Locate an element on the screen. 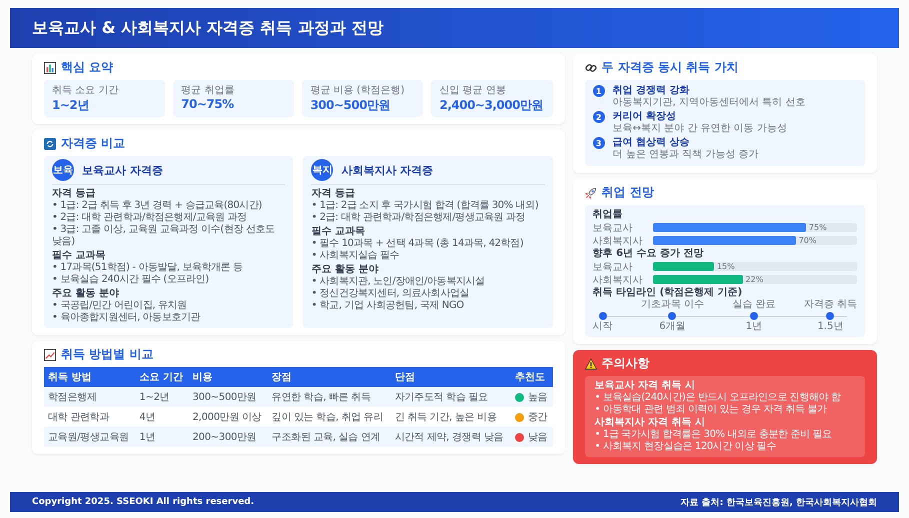 The image size is (909, 518). bar-chart-icon is located at coordinates (50, 68).